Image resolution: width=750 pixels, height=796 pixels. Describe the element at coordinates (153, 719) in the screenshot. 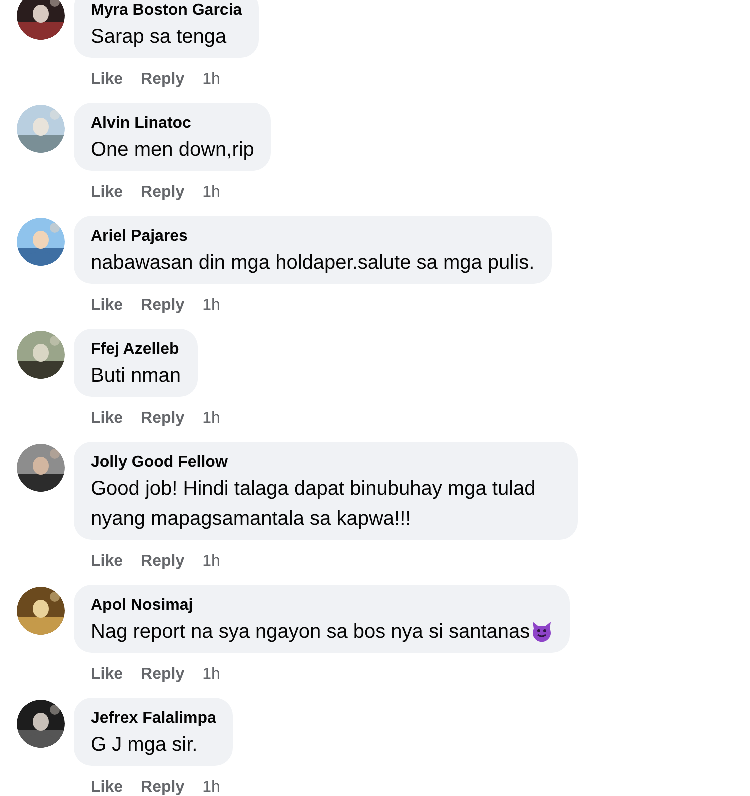

I see `author-name: Jefrex Falalimpa` at that location.